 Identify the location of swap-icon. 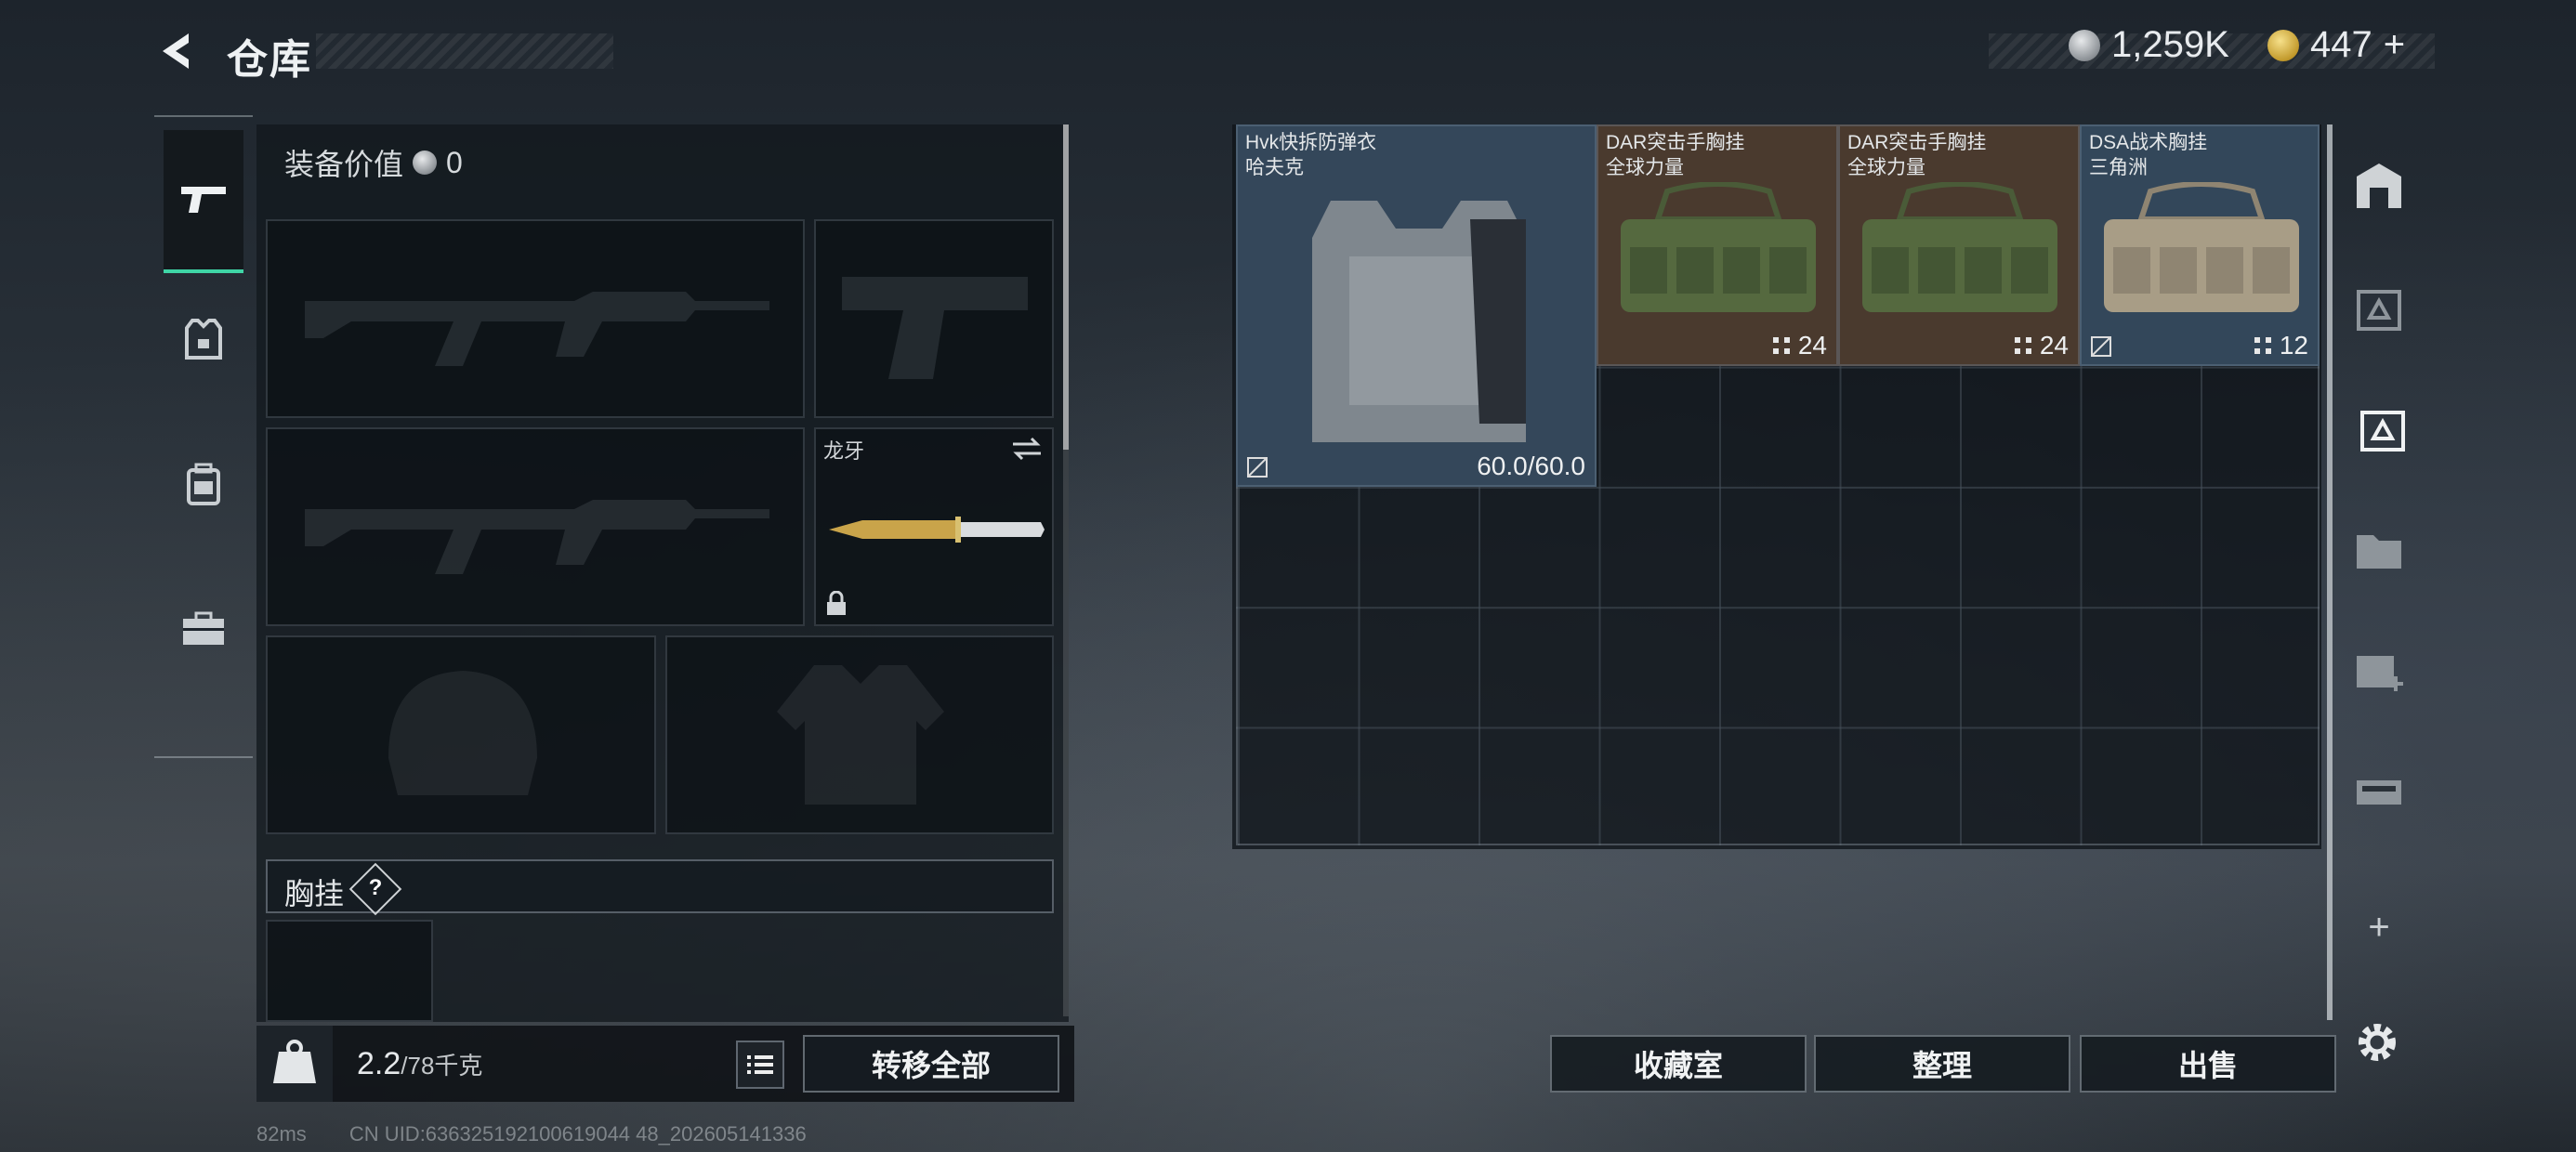
(1027, 449).